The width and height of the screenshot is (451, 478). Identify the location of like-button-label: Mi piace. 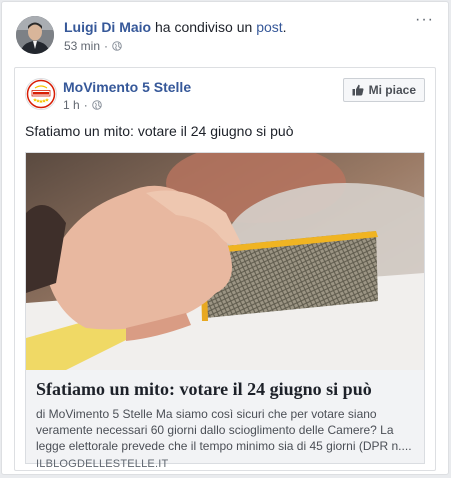
(392, 90).